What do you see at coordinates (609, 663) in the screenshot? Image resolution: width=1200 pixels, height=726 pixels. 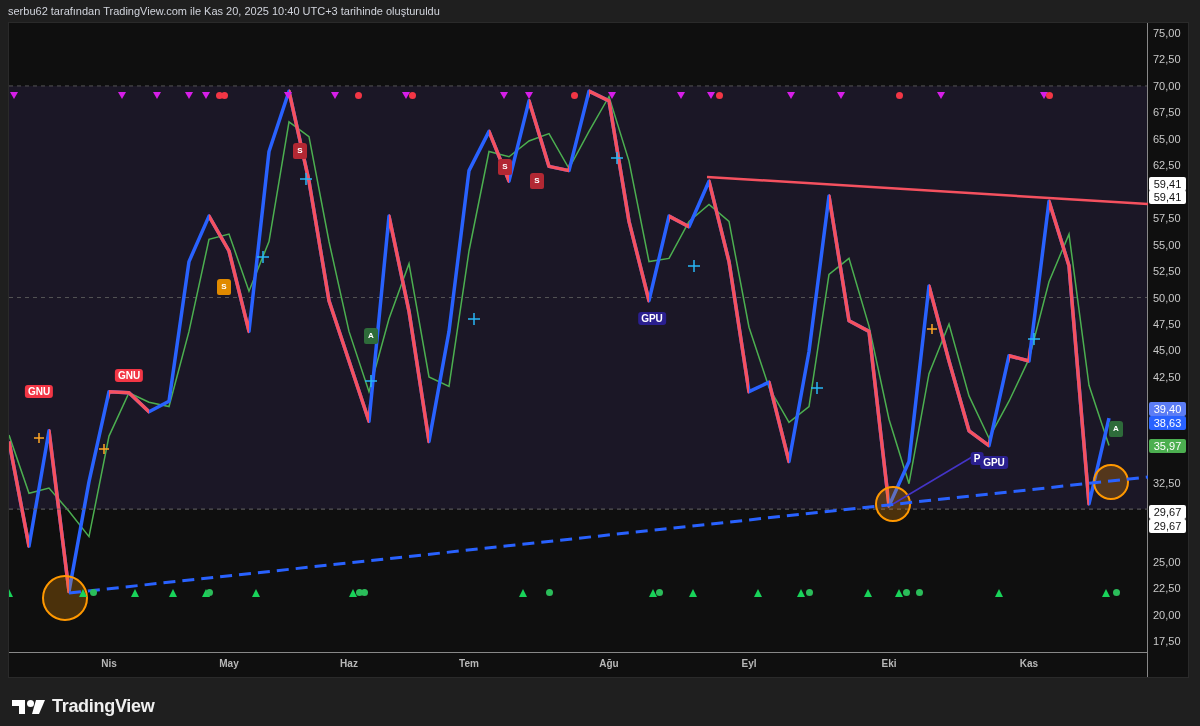 I see `date-tick: Ağu` at bounding box center [609, 663].